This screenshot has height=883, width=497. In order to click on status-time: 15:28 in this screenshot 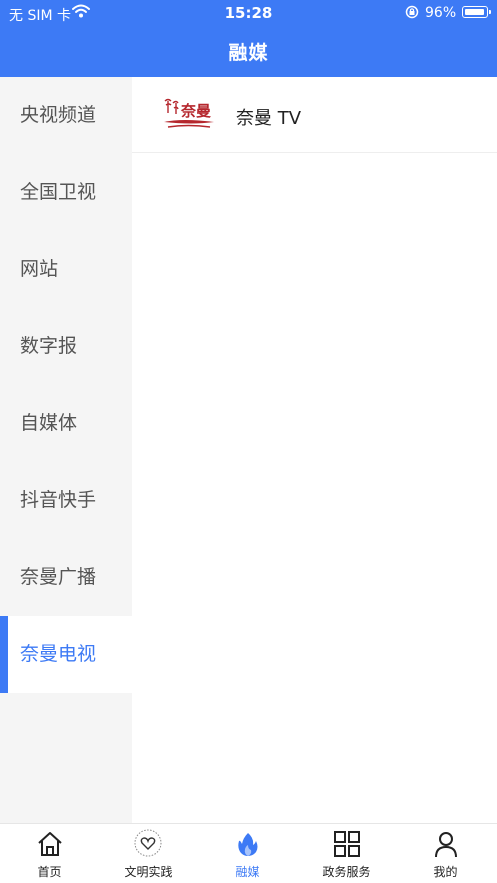, I will do `click(248, 13)`.